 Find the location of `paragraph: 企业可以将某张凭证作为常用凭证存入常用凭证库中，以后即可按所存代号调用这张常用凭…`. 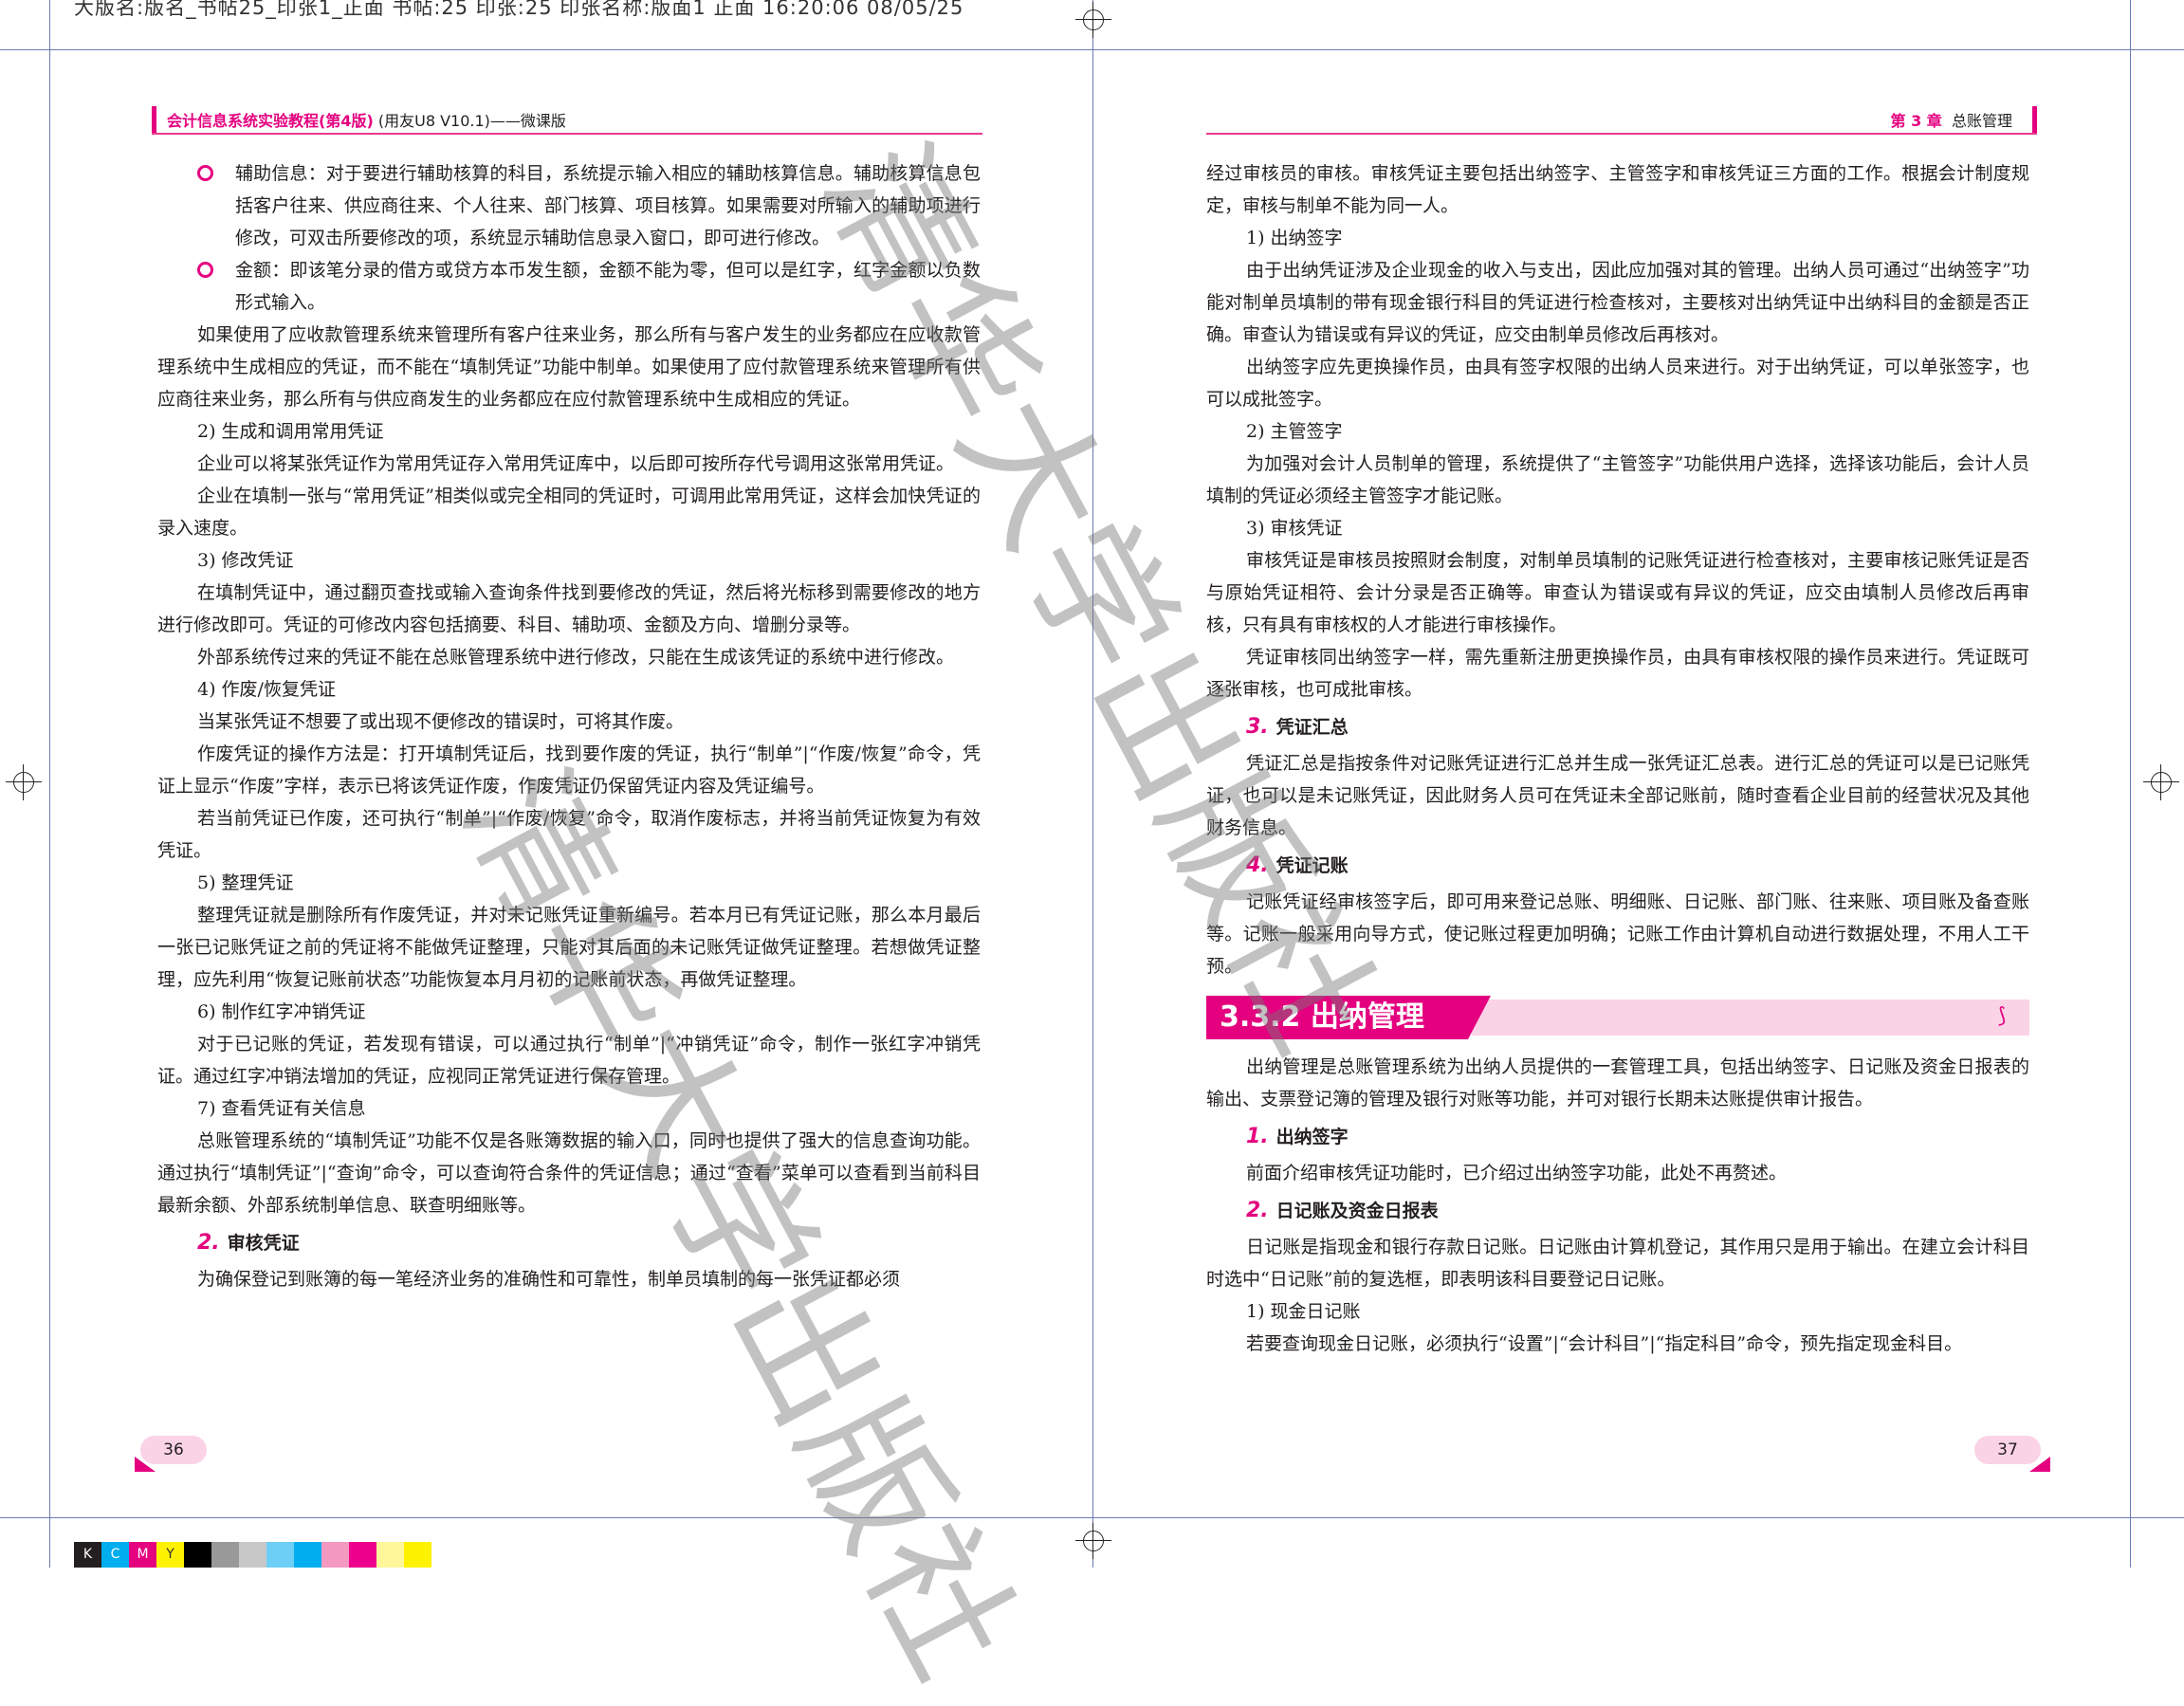

paragraph: 企业可以将某张凭证作为常用凭证存入常用凭证库中，以后即可按所存代号调用这张常用凭… is located at coordinates (576, 463).